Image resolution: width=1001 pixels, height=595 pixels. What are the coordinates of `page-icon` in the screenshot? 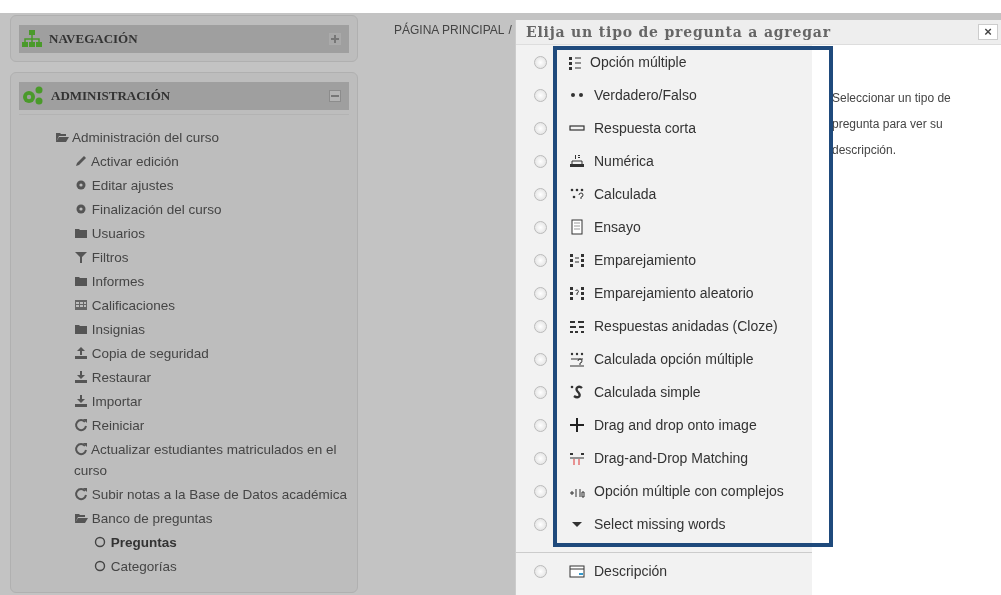 It's located at (577, 227).